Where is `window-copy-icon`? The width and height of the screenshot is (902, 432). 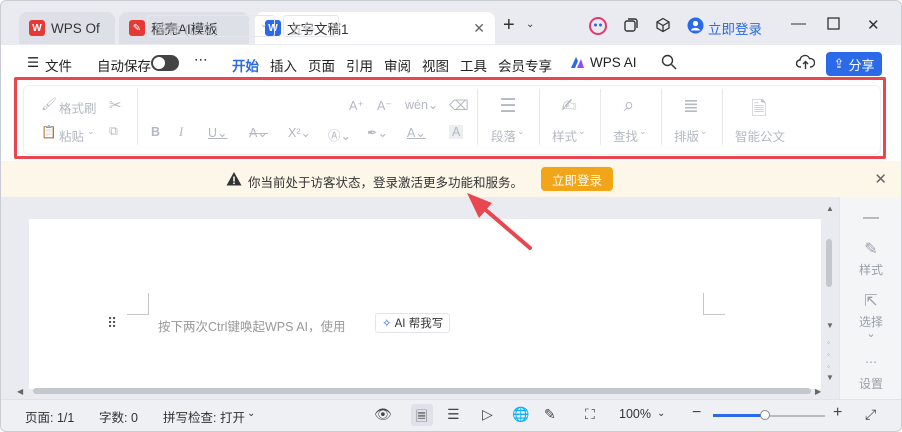 window-copy-icon is located at coordinates (631, 27).